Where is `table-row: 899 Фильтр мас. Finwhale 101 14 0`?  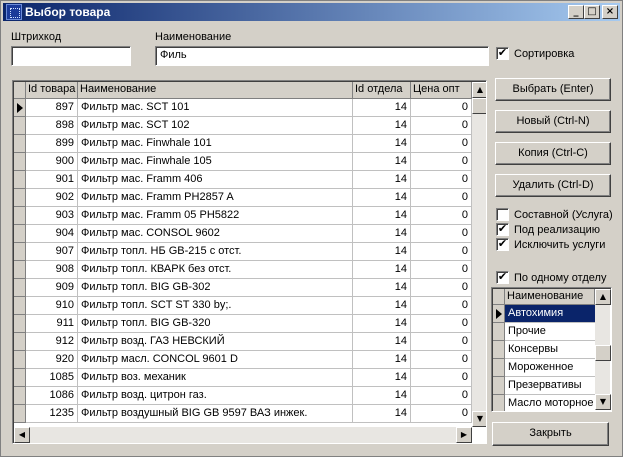 table-row: 899 Фильтр мас. Finwhale 101 14 0 is located at coordinates (243, 144).